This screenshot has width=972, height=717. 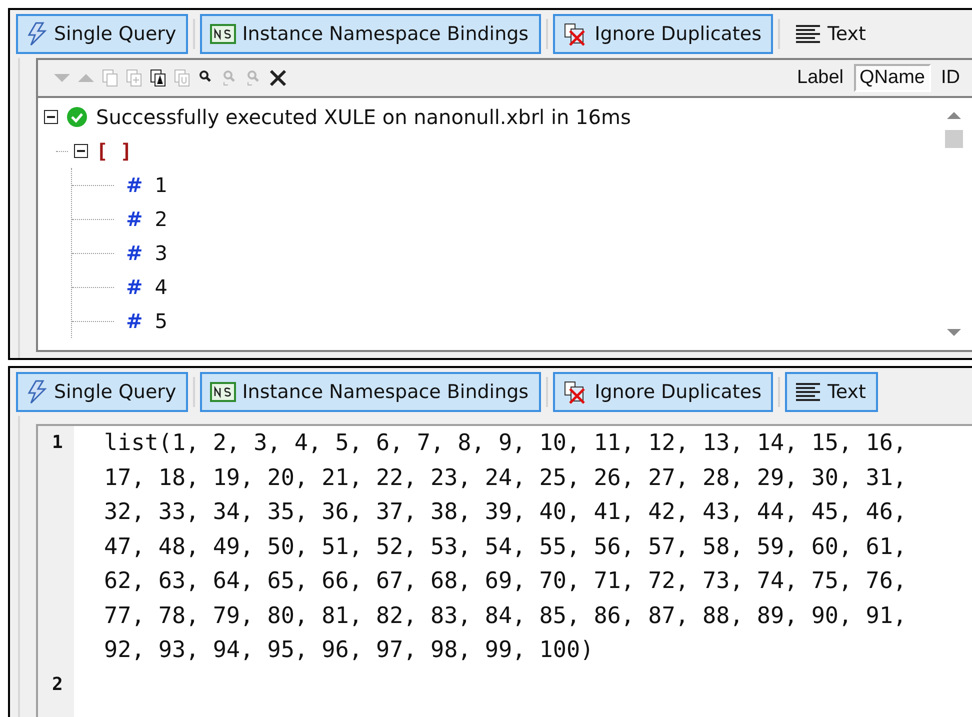 I want to click on tree-item: 2, so click(x=161, y=219).